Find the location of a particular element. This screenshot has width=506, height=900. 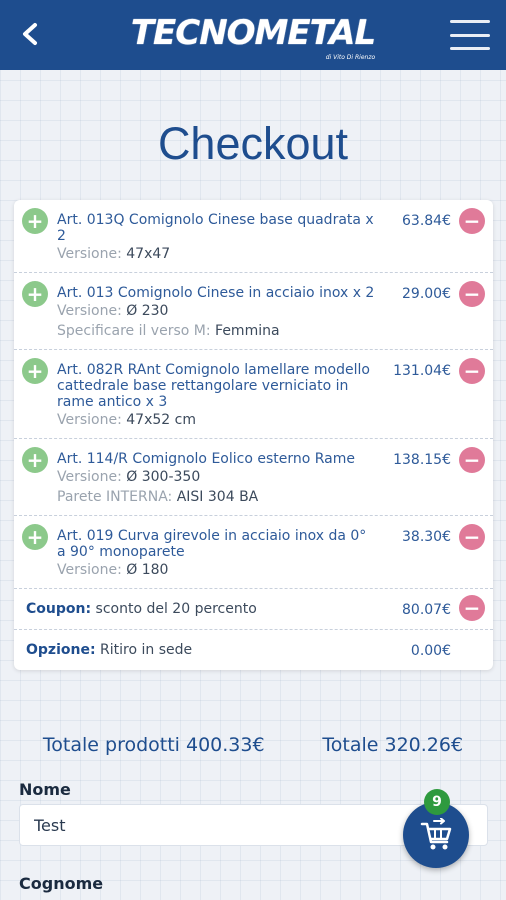

coupon-text: sconto del 20 percento is located at coordinates (176, 609).